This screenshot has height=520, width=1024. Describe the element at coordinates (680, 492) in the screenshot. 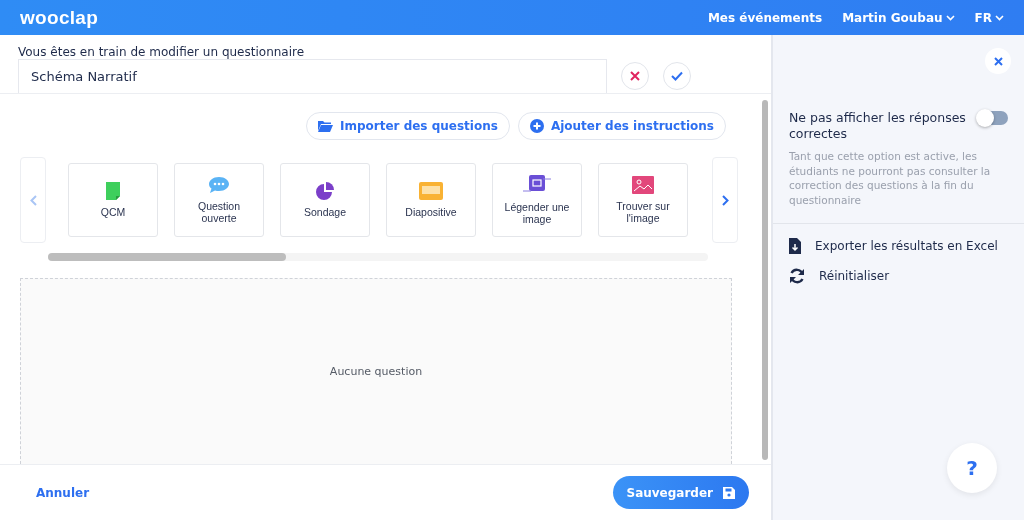

I see `save-button: Sauvegarder` at that location.